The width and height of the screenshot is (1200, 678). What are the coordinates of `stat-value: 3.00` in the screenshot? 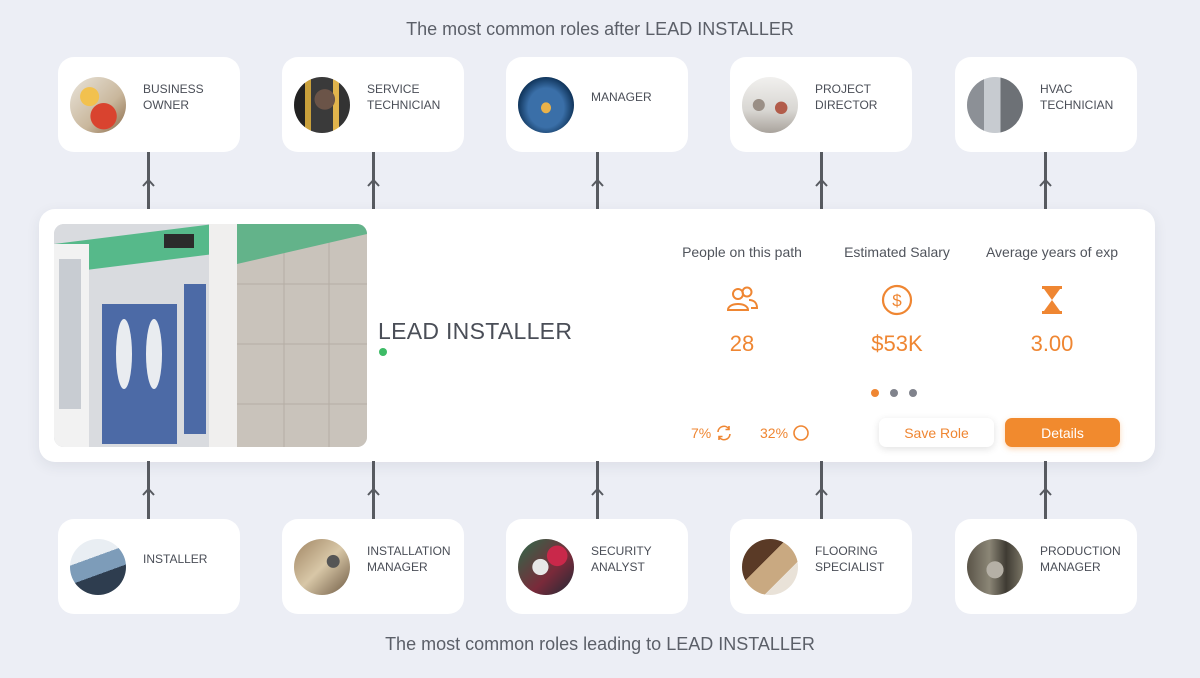 It's located at (1052, 343).